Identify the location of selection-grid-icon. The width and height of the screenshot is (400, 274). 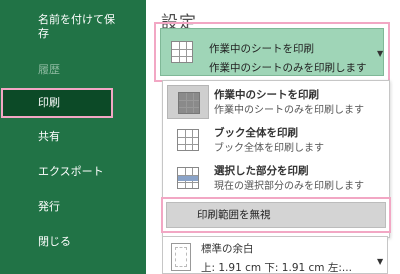
(188, 178).